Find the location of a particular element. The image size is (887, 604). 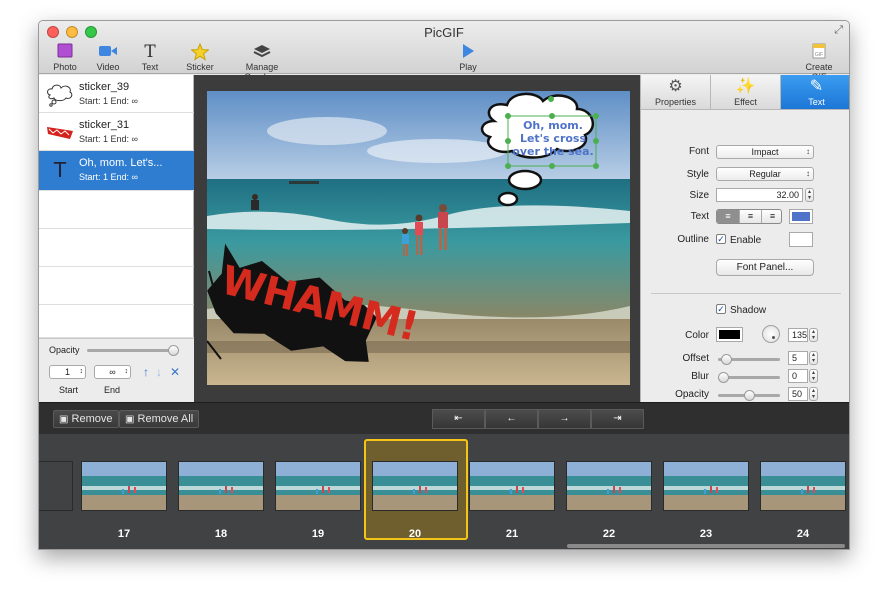

last-frame-button: ⇥ is located at coordinates (617, 419).